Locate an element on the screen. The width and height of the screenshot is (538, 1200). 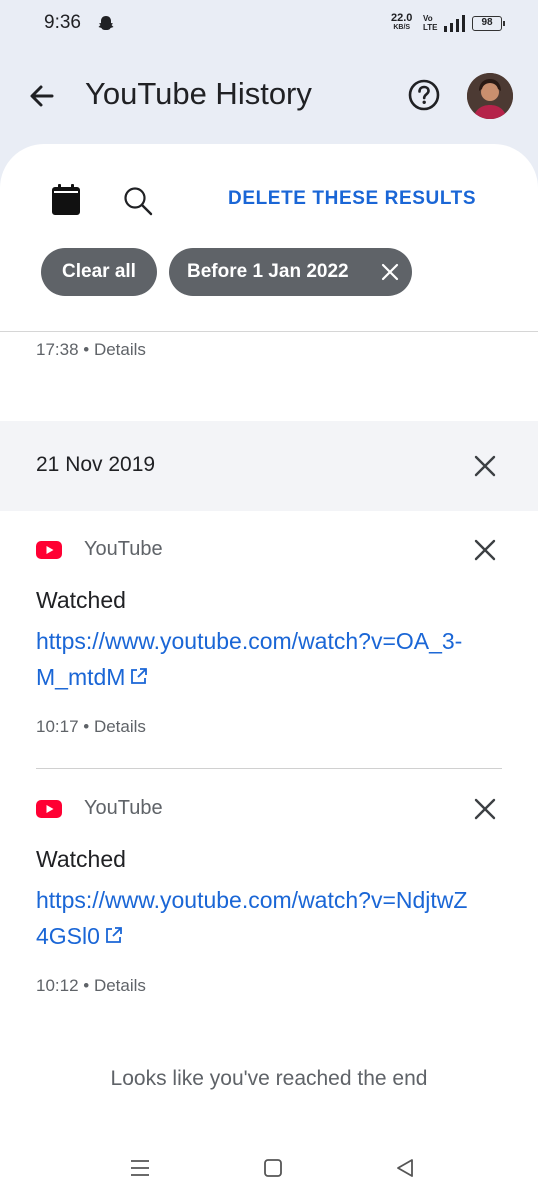
status-time: 9:36 is located at coordinates (62, 22).